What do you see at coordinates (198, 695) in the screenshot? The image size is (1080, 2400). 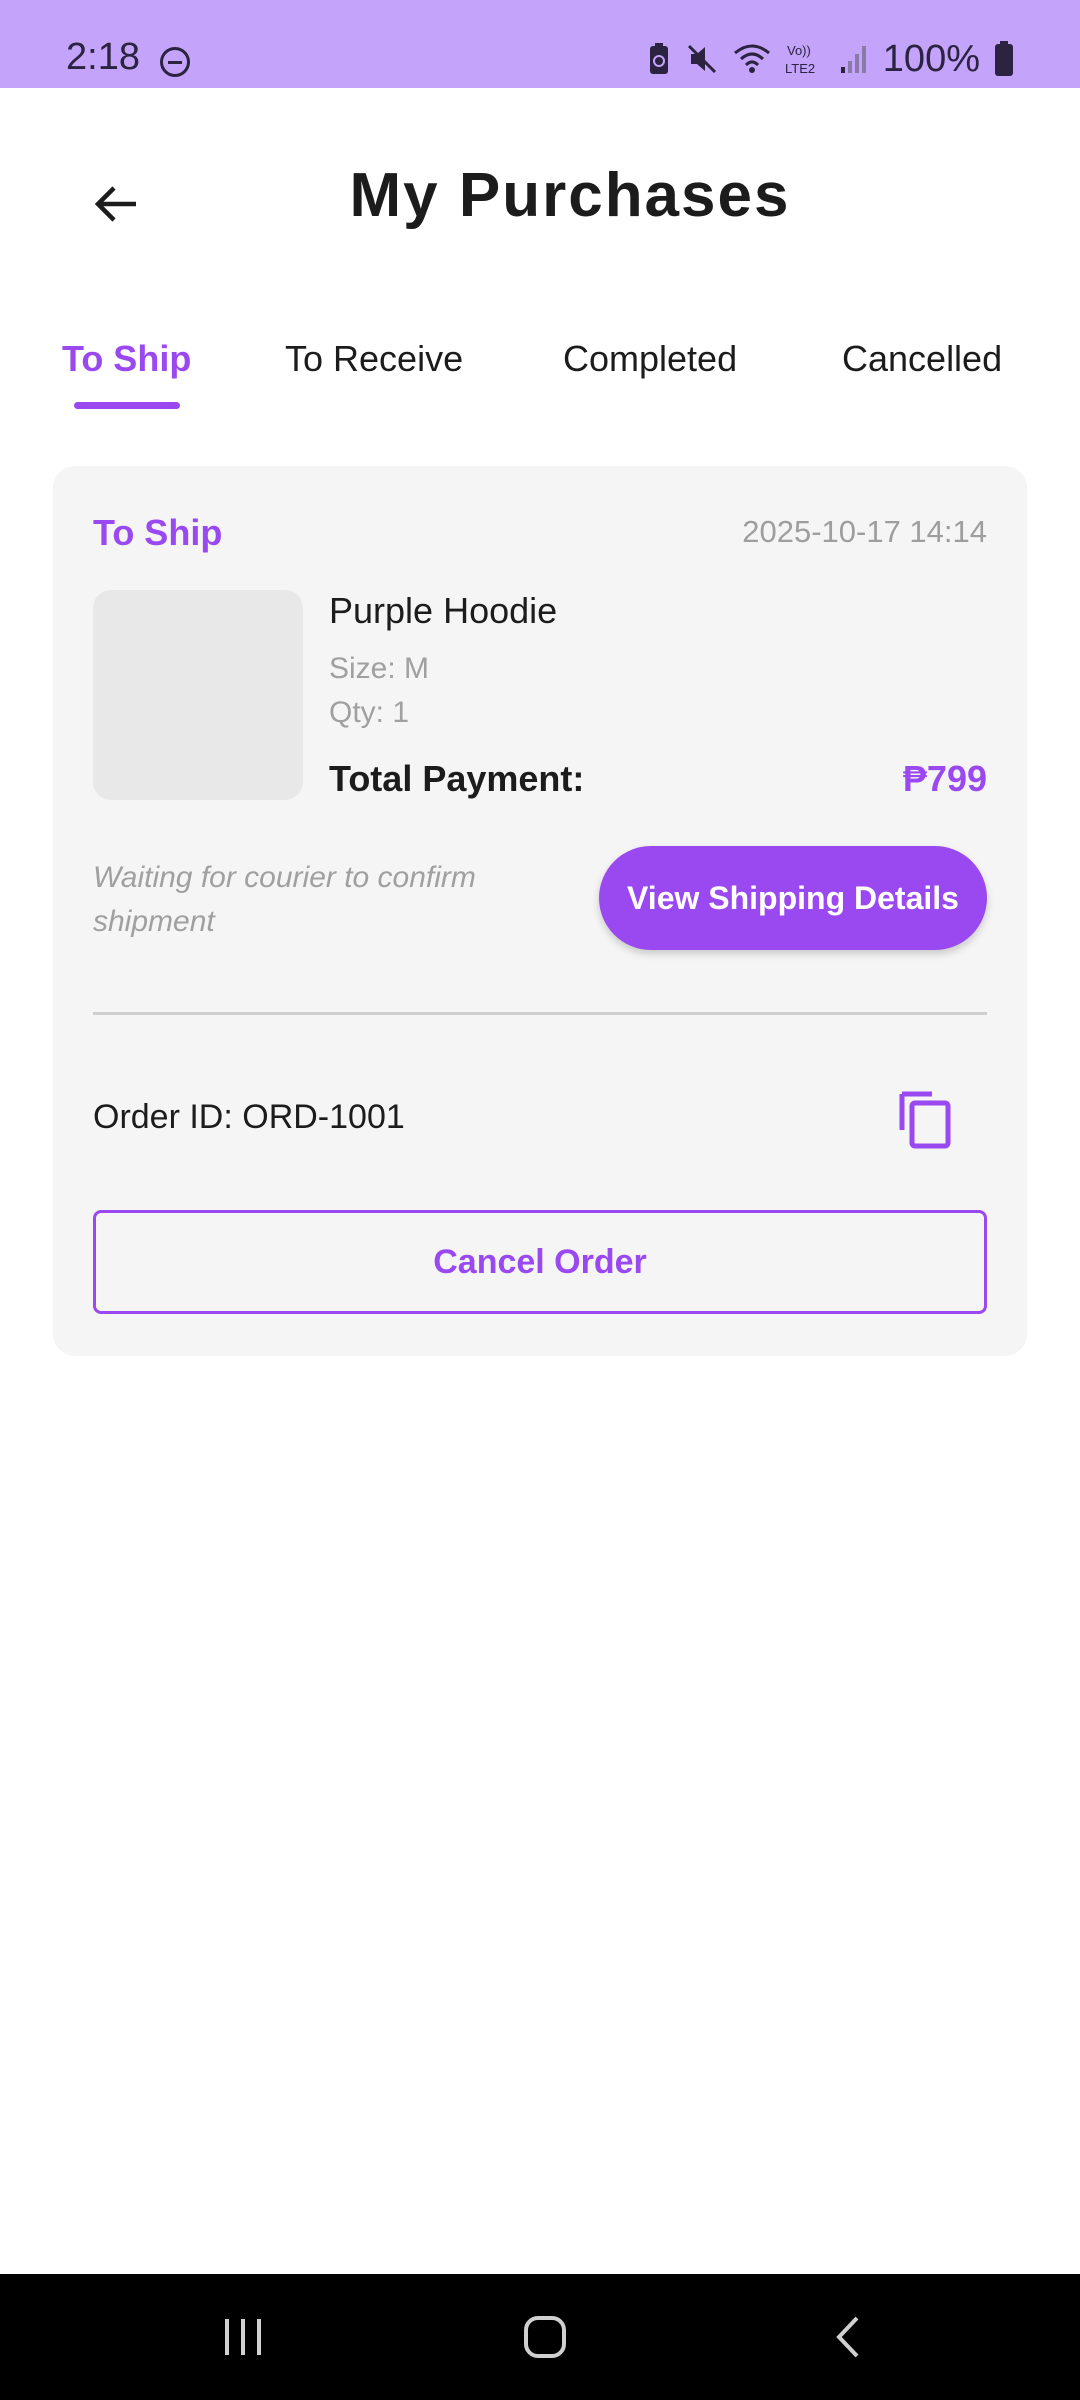 I see `product-image` at bounding box center [198, 695].